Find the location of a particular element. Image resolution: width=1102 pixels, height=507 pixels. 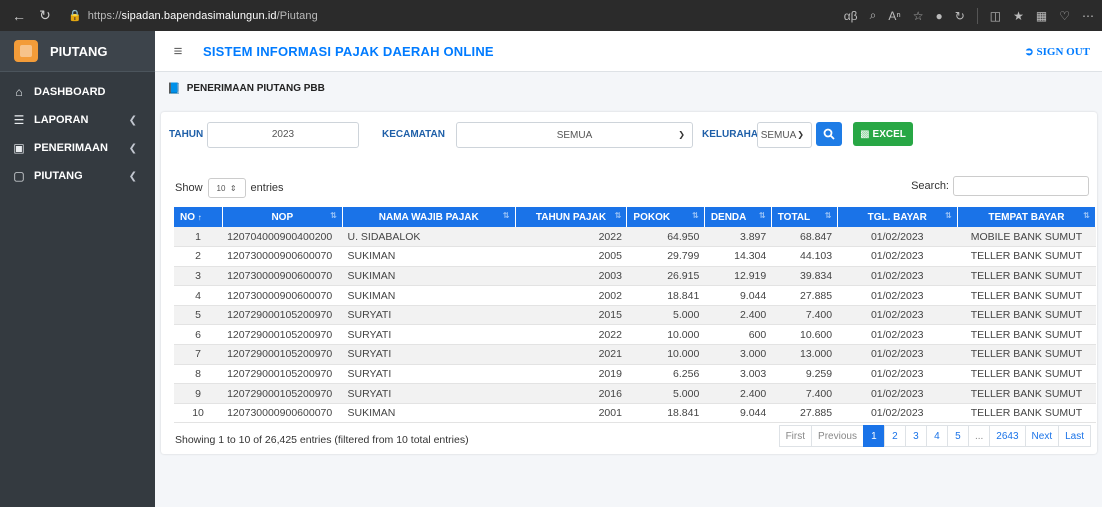

brand-text: PIUTANG is located at coordinates (79, 51).